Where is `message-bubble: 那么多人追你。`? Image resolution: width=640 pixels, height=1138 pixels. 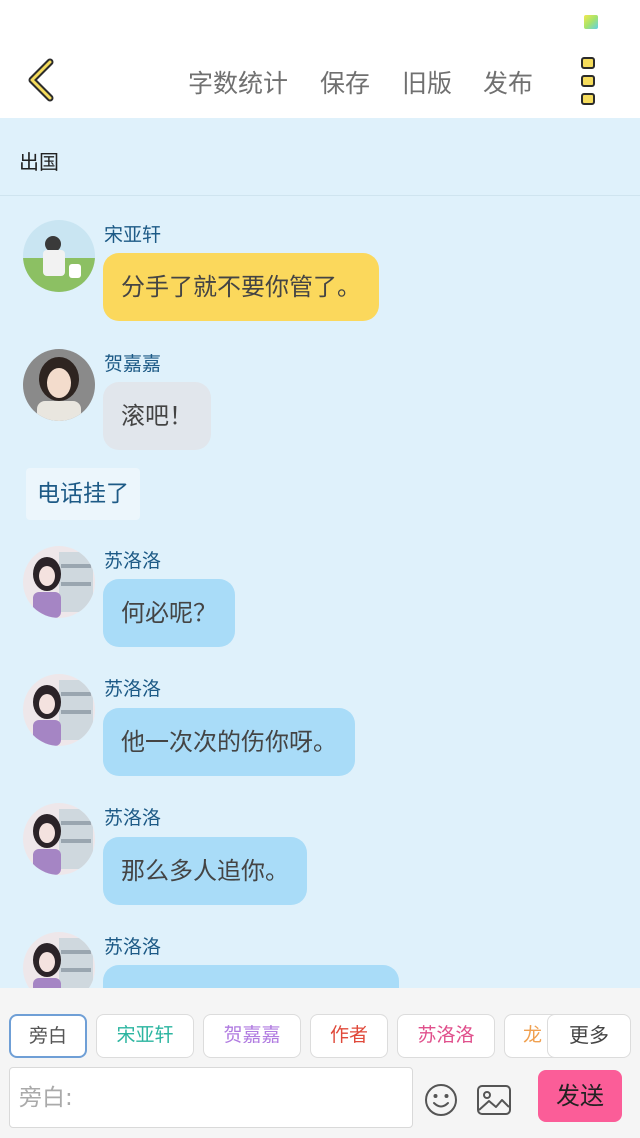
message-bubble: 那么多人追你。 is located at coordinates (205, 871).